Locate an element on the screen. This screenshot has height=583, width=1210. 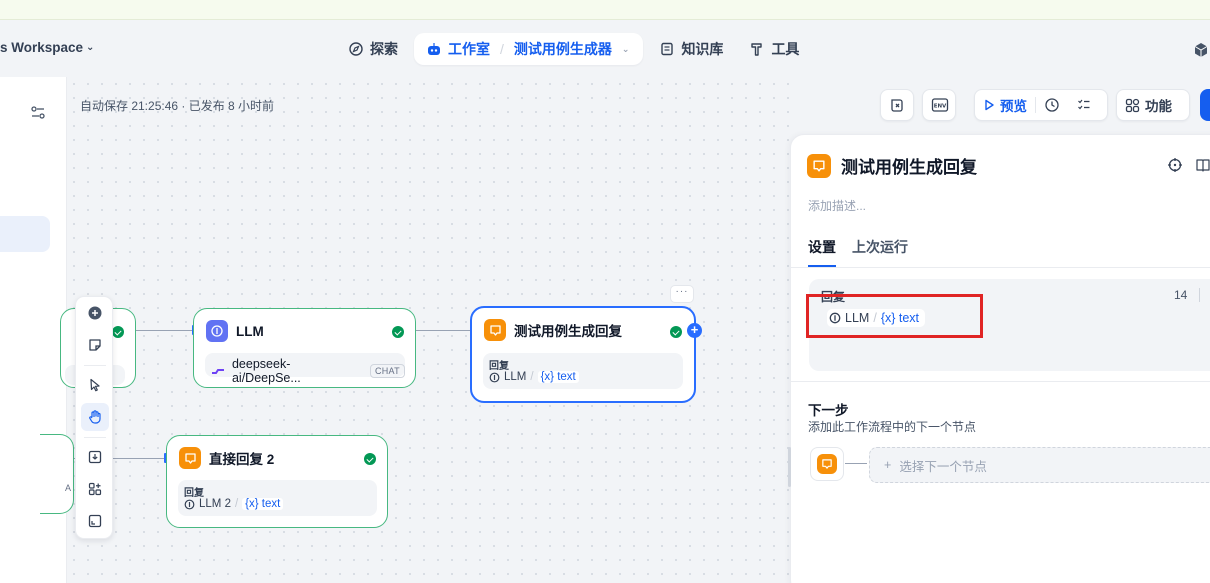
add-next-node-button: + is located at coordinates (694, 330).